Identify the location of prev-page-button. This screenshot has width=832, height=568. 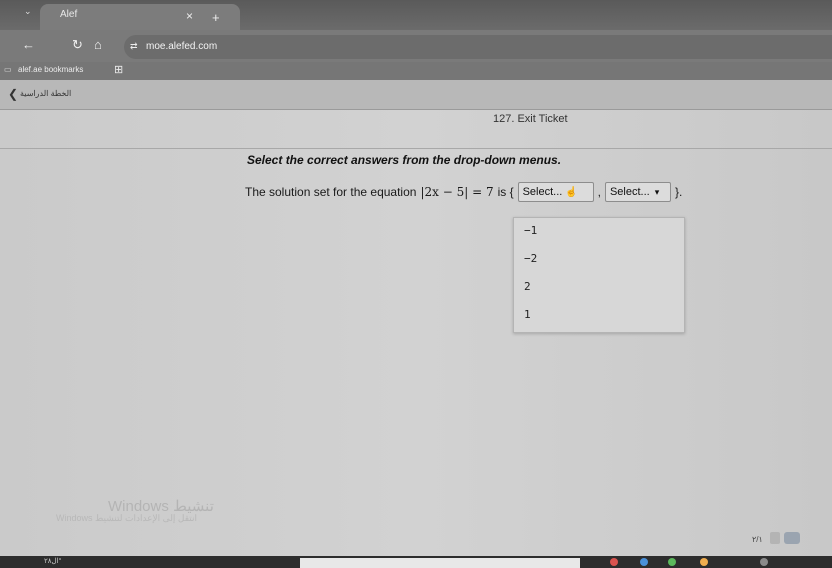
(775, 538).